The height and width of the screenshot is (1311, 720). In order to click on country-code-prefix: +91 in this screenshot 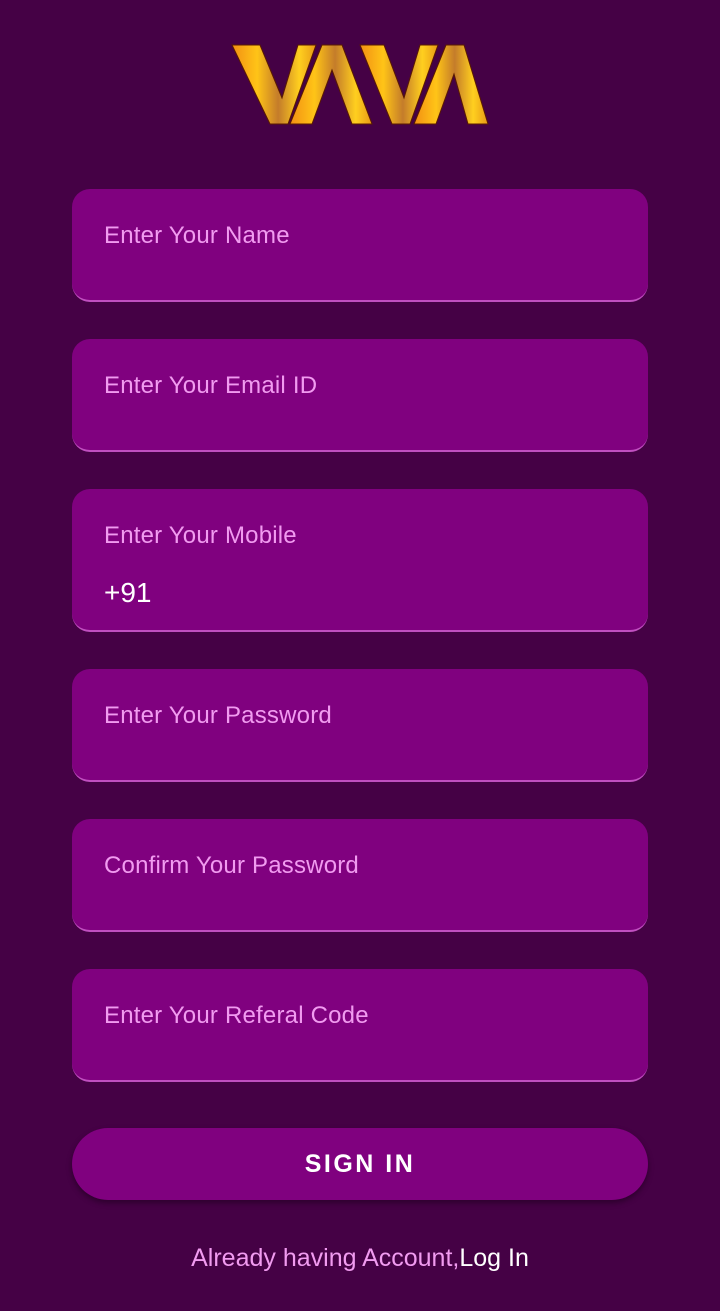, I will do `click(128, 592)`.